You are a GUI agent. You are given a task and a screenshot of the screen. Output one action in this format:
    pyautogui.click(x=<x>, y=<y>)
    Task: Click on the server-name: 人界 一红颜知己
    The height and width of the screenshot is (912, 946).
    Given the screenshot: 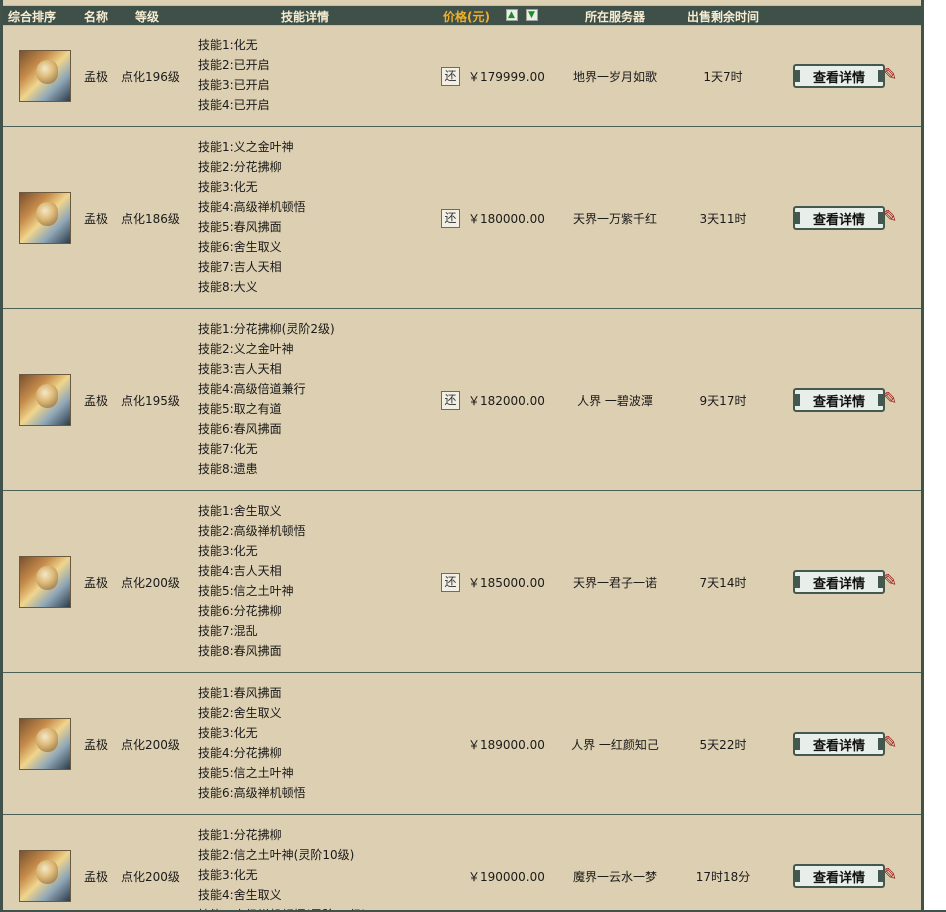 What is the action you would take?
    pyautogui.click(x=615, y=744)
    